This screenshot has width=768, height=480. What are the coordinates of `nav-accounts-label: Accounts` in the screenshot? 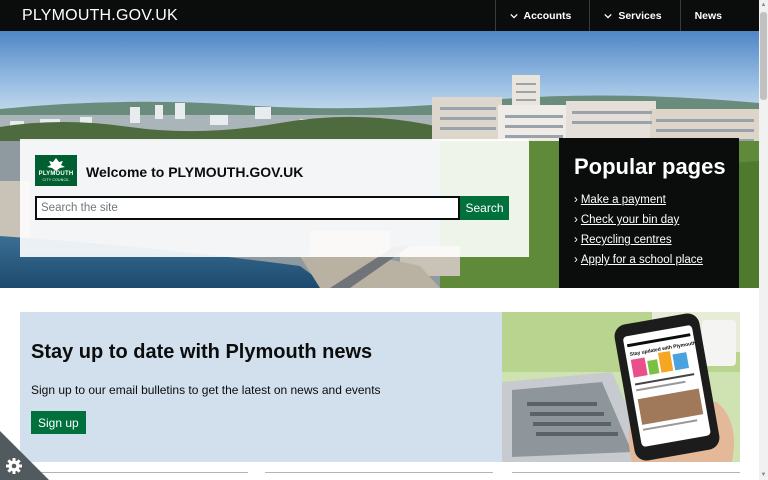 It's located at (547, 15).